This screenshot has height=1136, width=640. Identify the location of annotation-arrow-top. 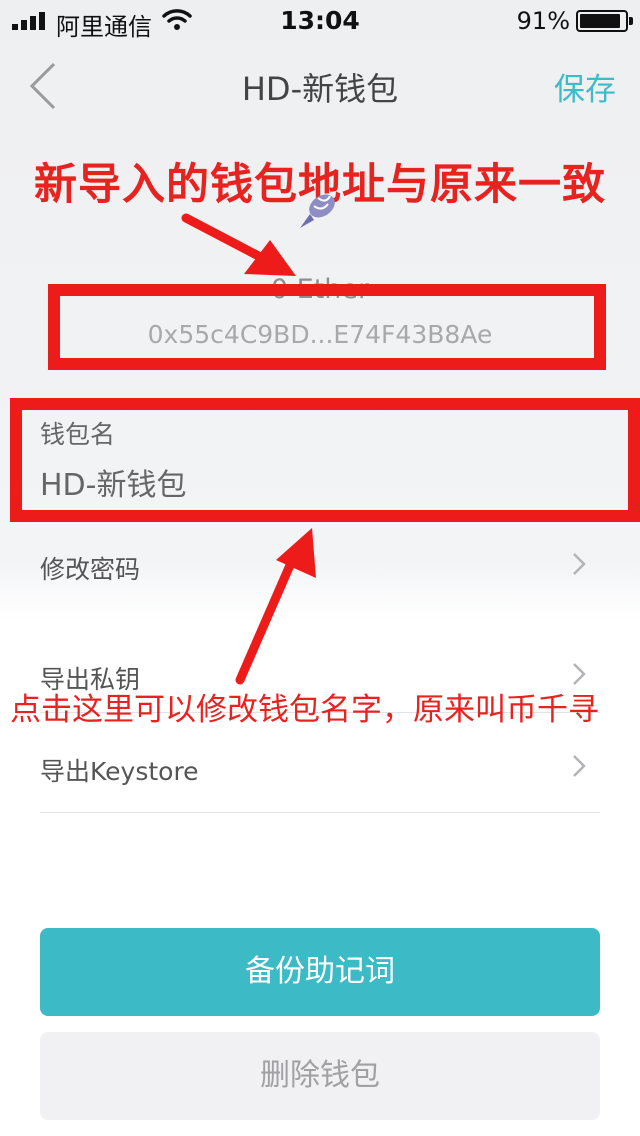
(238, 244).